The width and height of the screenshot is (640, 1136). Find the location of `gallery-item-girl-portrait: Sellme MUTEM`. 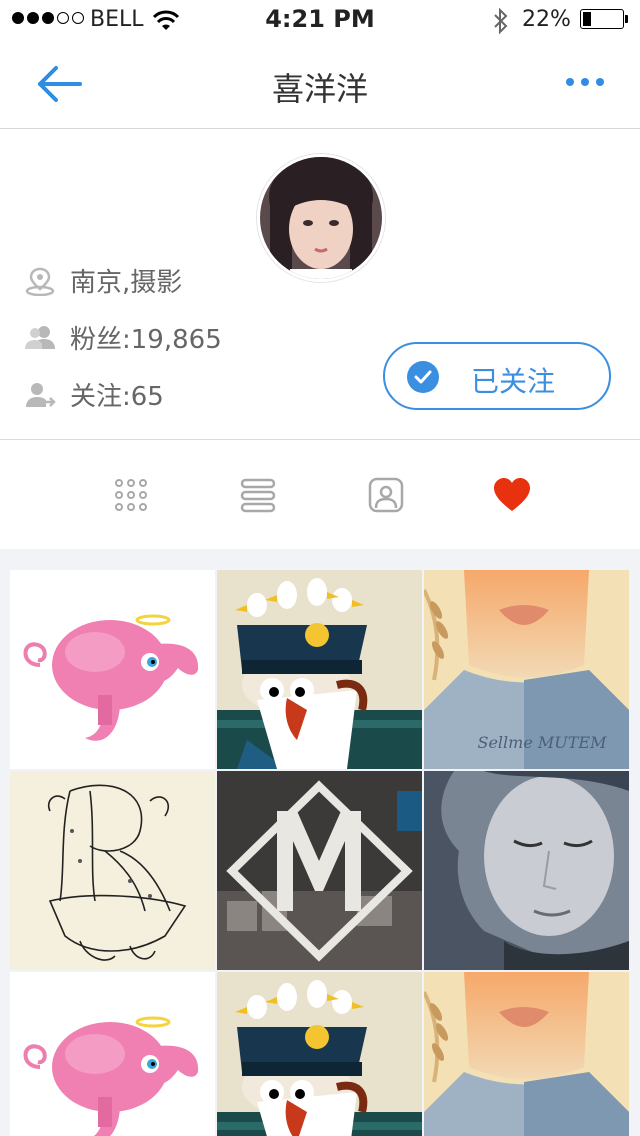

gallery-item-girl-portrait: Sellme MUTEM is located at coordinates (526, 669).